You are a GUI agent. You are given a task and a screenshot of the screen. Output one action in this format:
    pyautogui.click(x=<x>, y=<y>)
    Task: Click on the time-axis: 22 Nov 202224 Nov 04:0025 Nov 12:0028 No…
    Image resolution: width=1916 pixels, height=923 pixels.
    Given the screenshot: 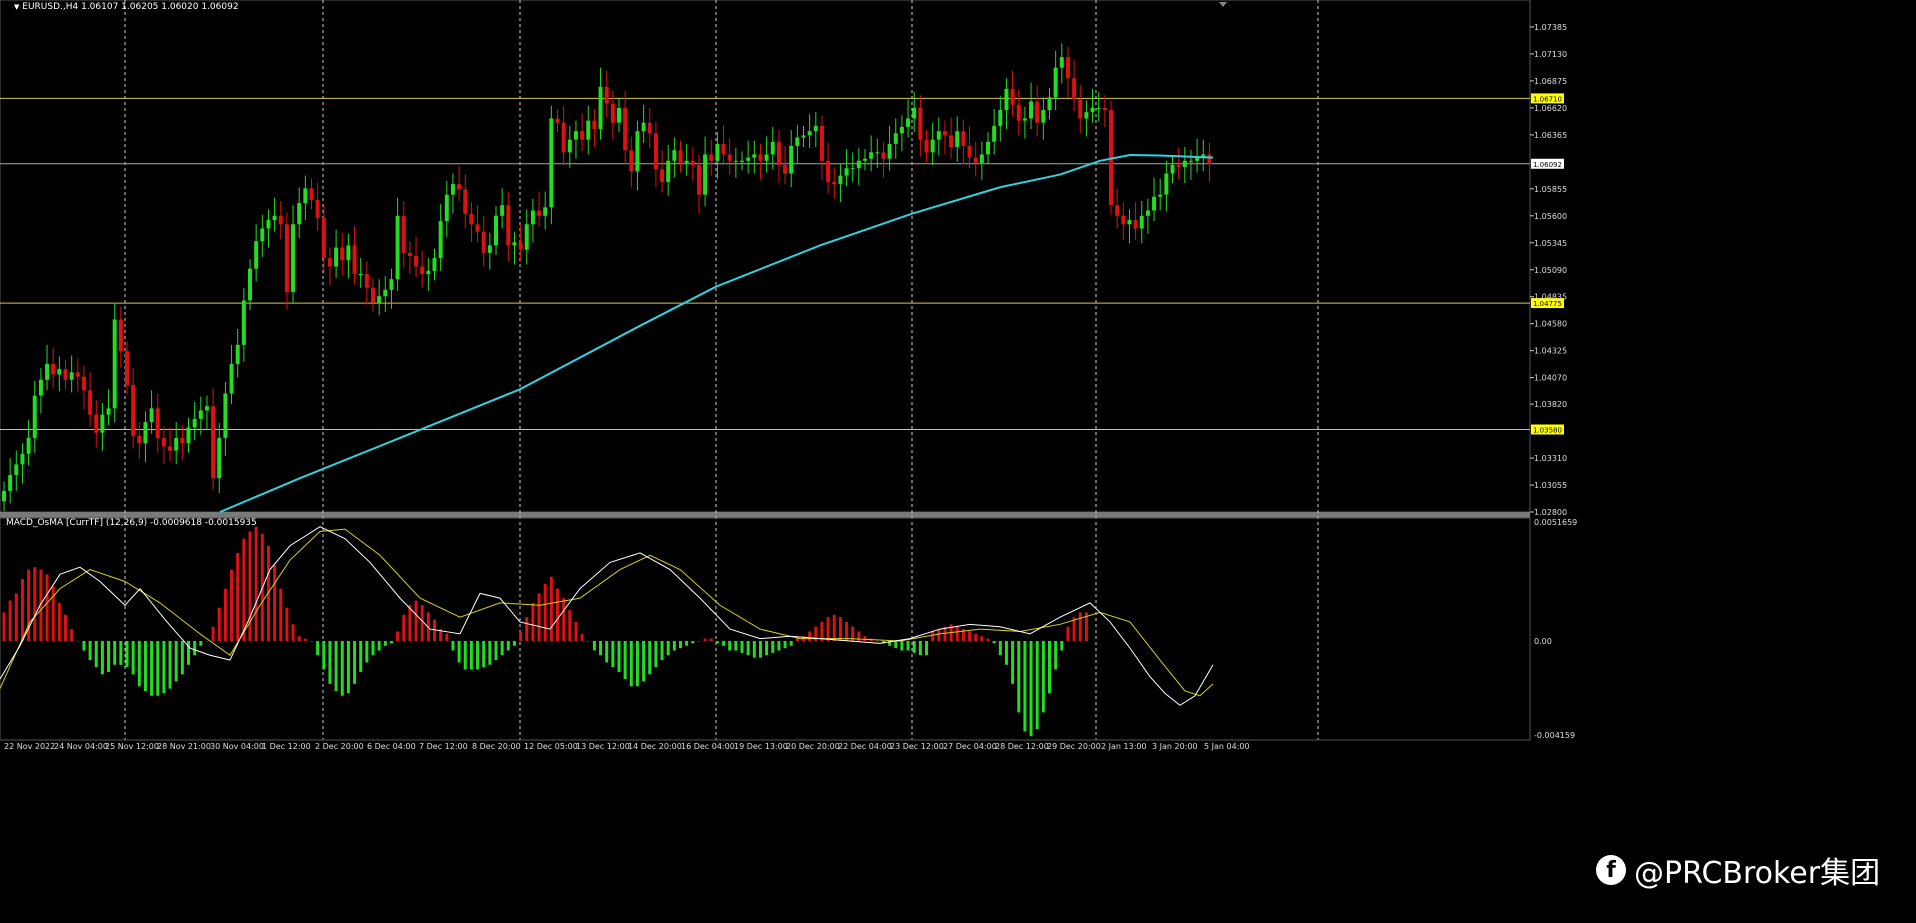 What is the action you would take?
    pyautogui.click(x=627, y=746)
    